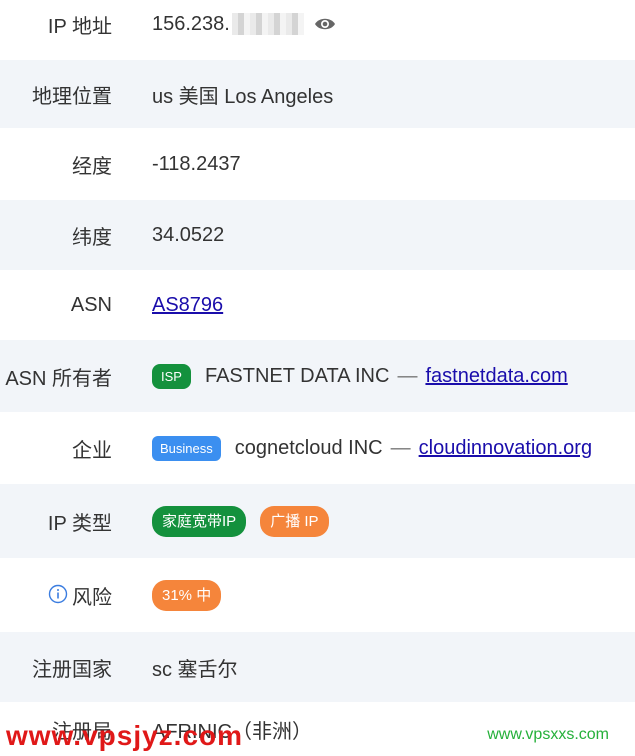  I want to click on eye-icon, so click(325, 24).